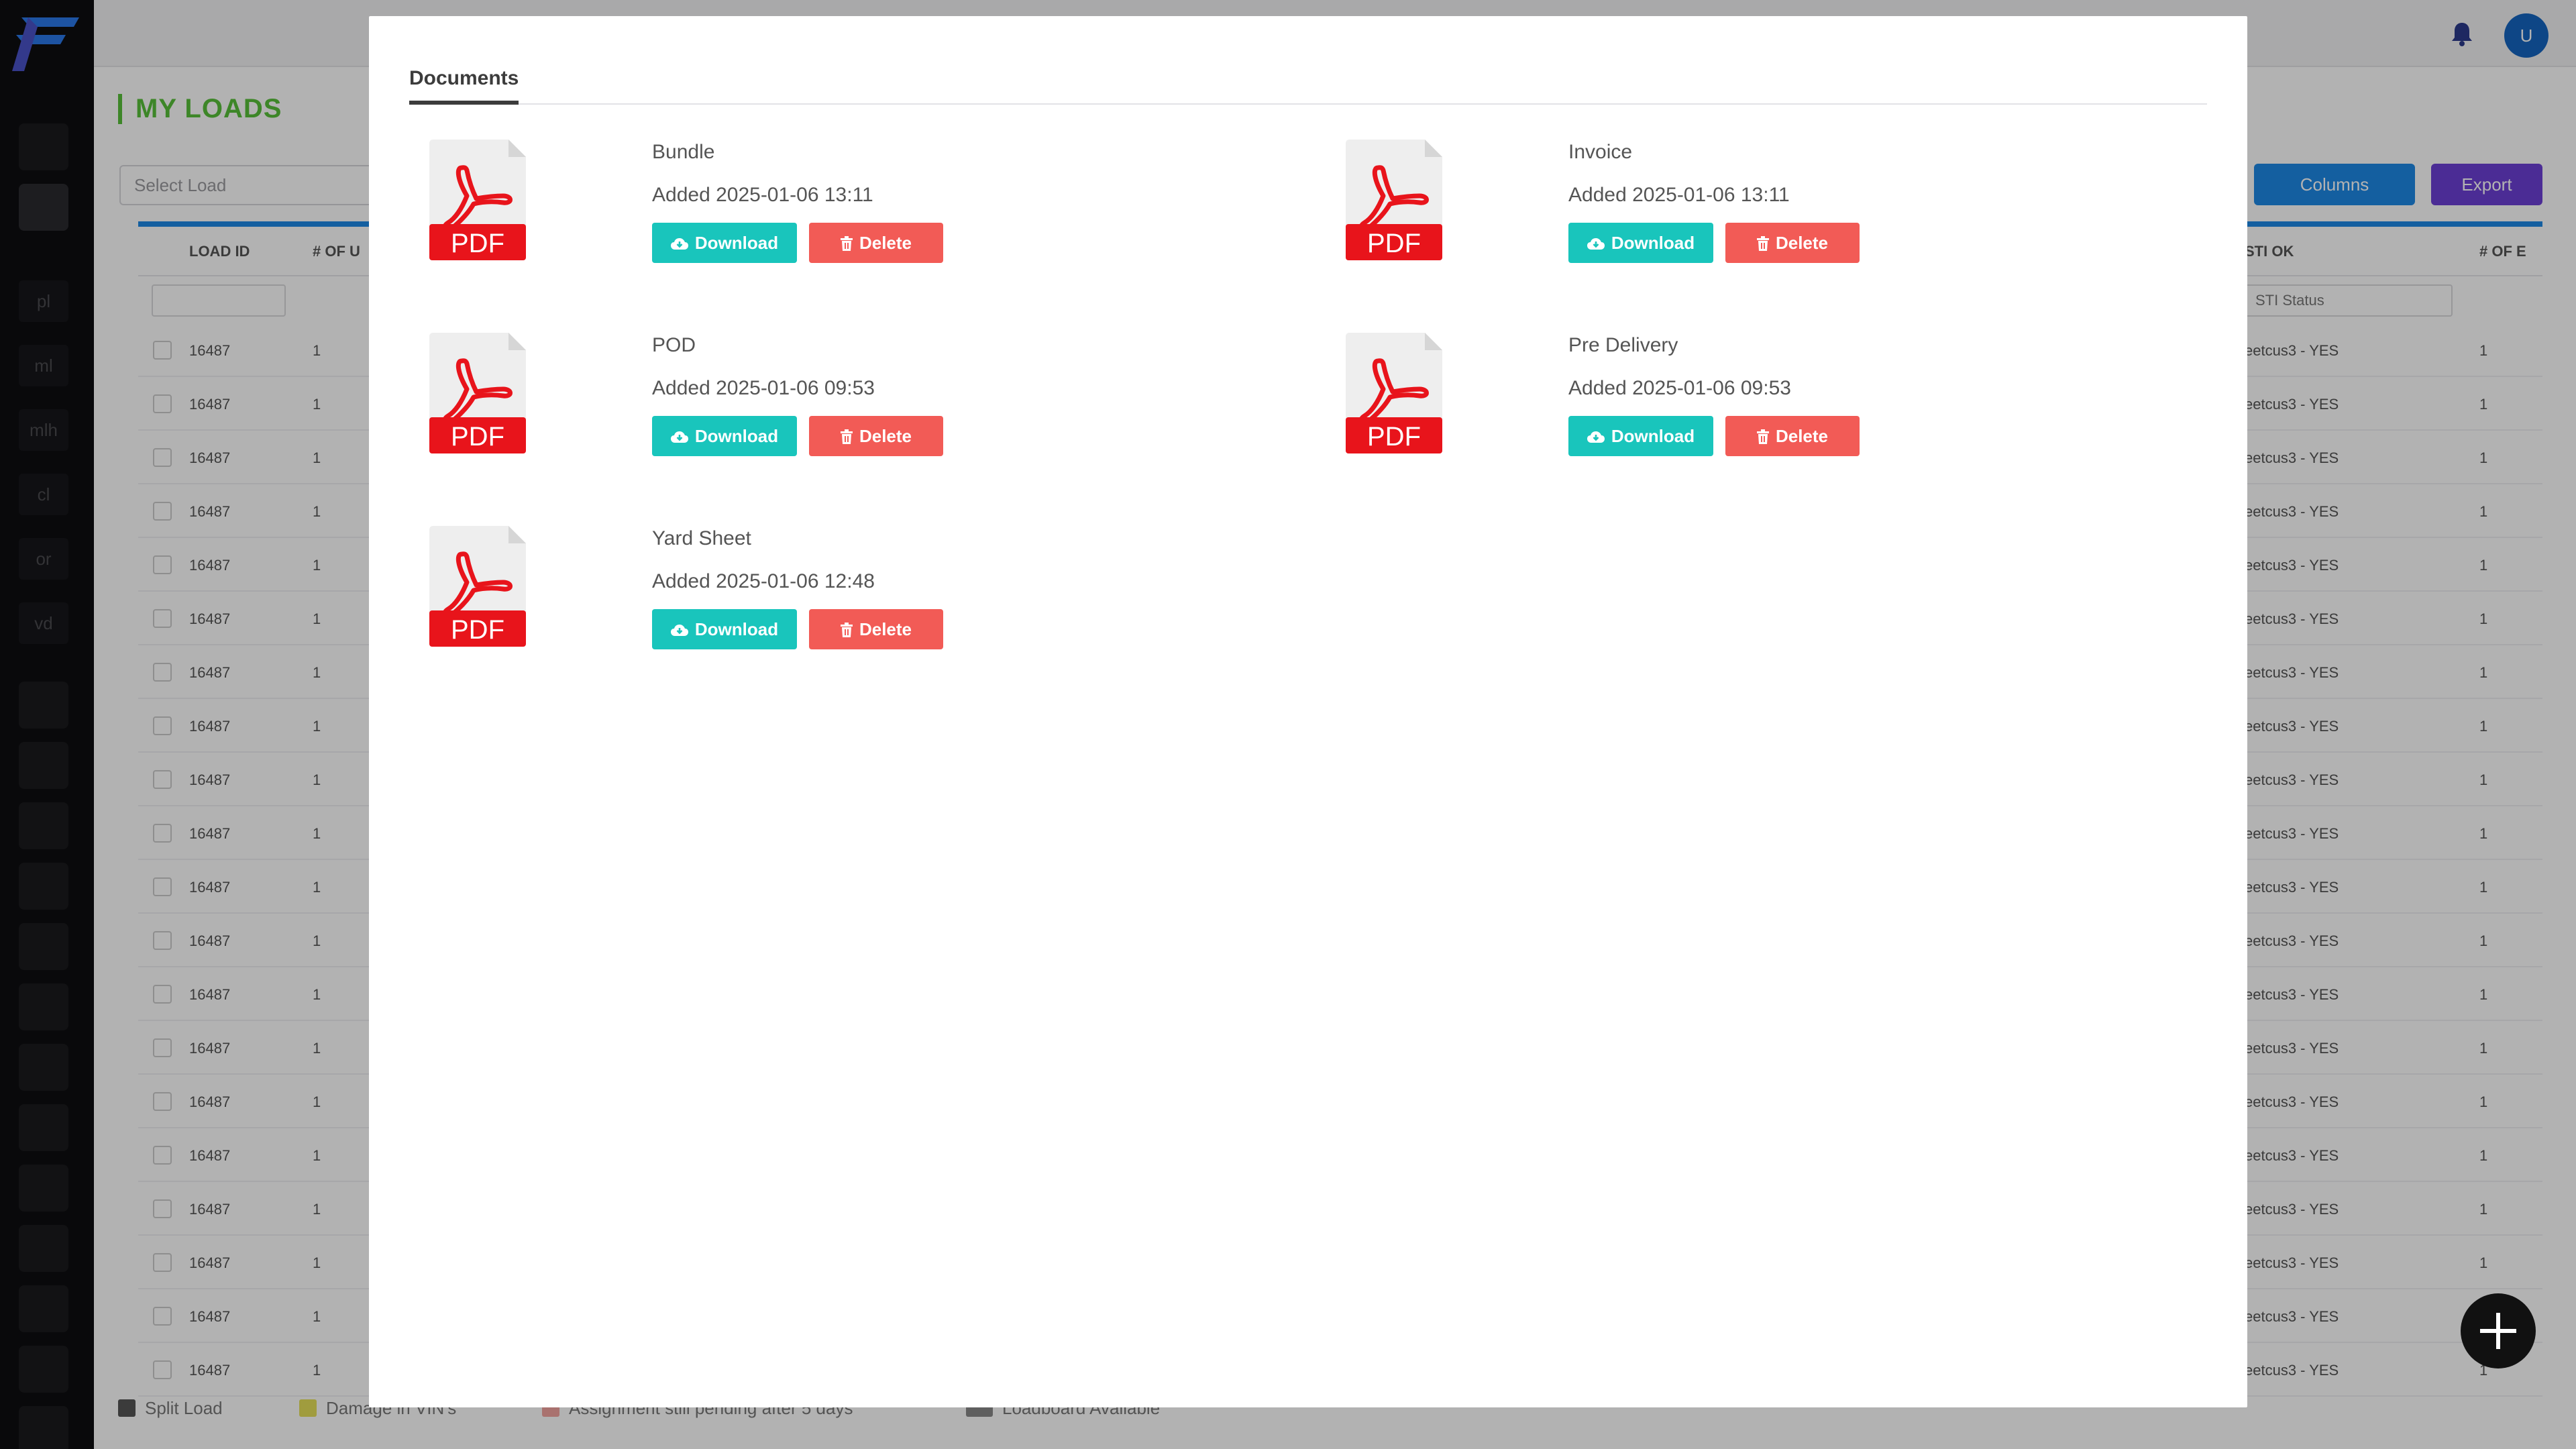  Describe the element at coordinates (464, 79) in the screenshot. I see `tab-documents: Documents` at that location.